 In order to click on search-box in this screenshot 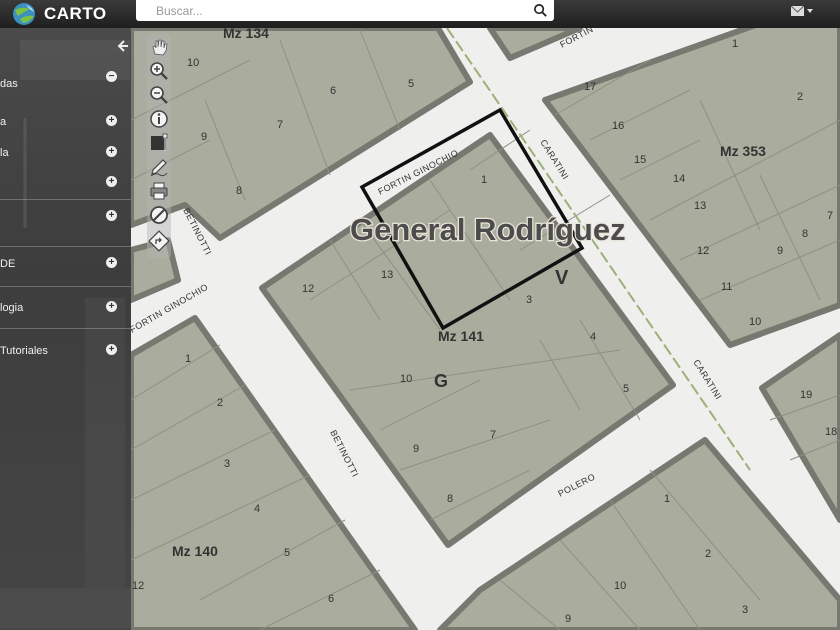, I will do `click(345, 10)`.